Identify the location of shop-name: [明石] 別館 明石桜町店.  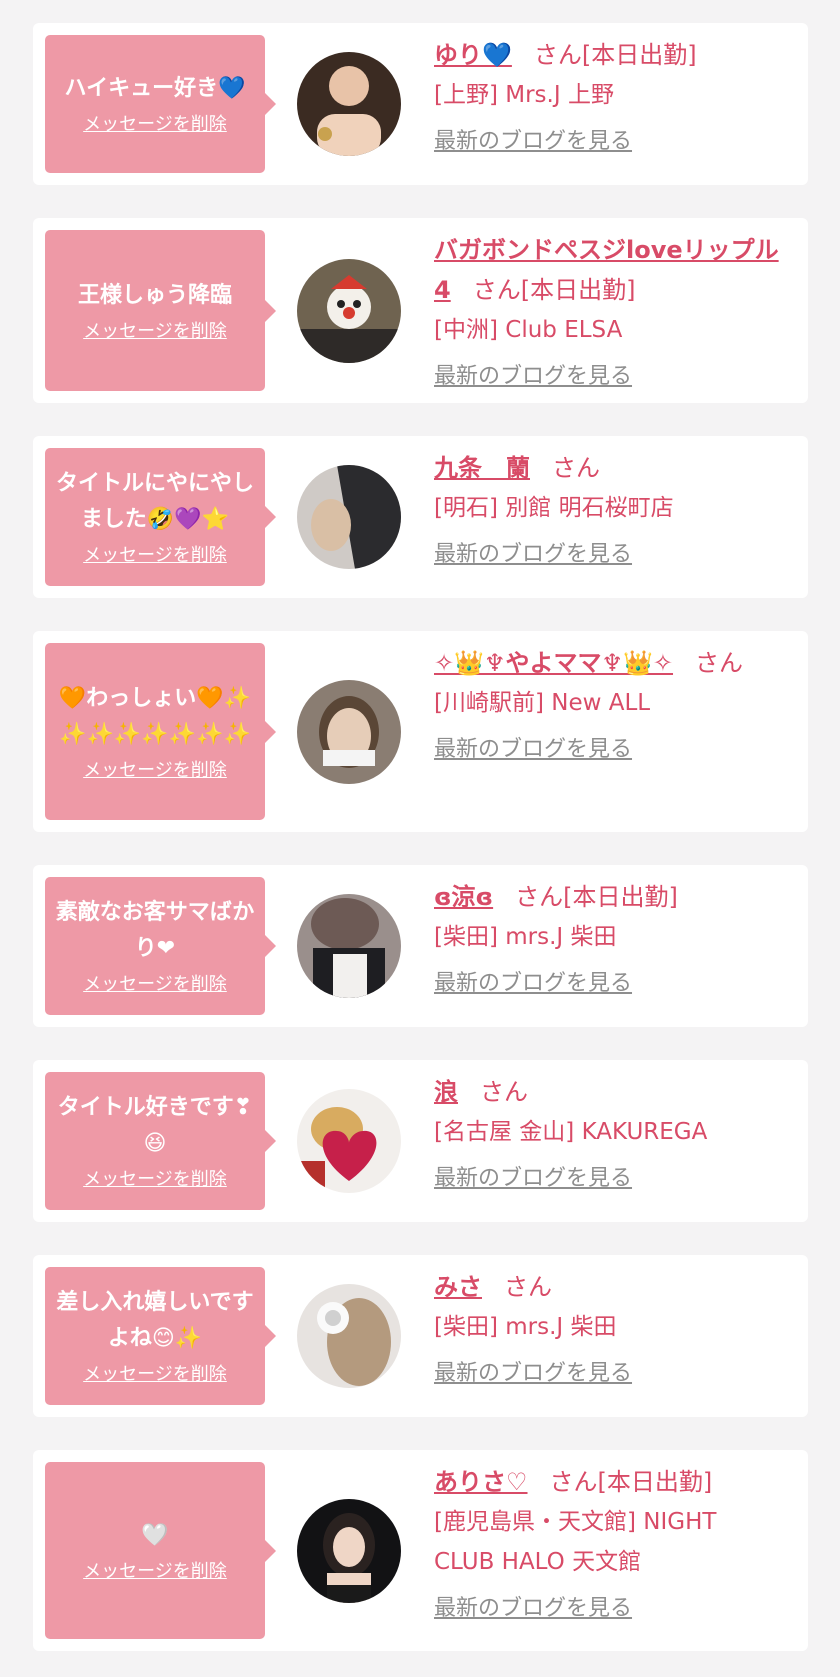
(554, 508).